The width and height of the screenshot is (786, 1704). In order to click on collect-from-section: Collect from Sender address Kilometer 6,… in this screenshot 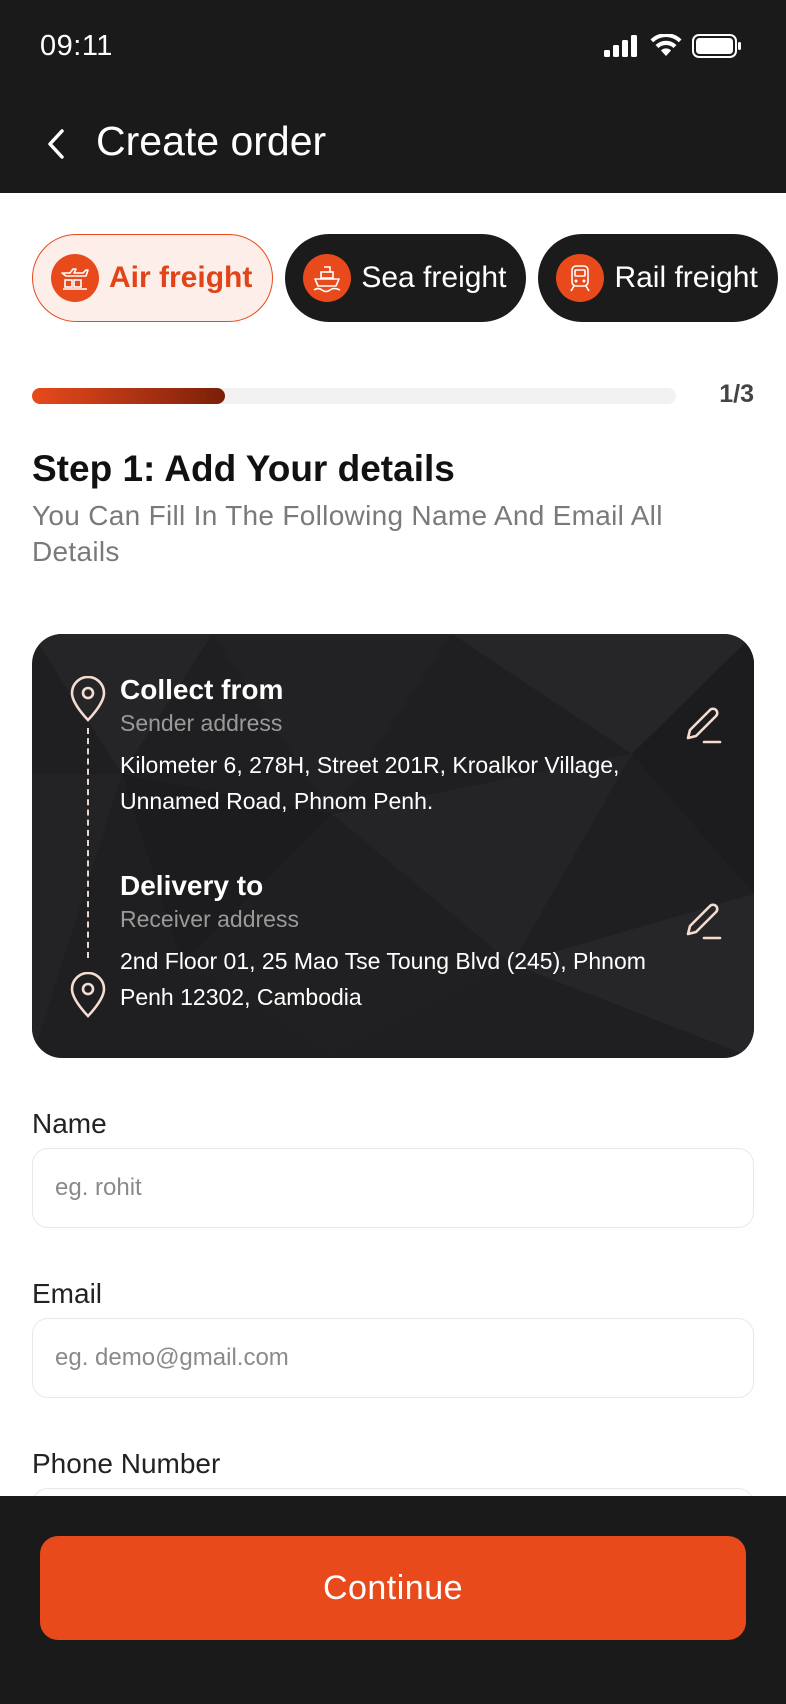, I will do `click(400, 746)`.